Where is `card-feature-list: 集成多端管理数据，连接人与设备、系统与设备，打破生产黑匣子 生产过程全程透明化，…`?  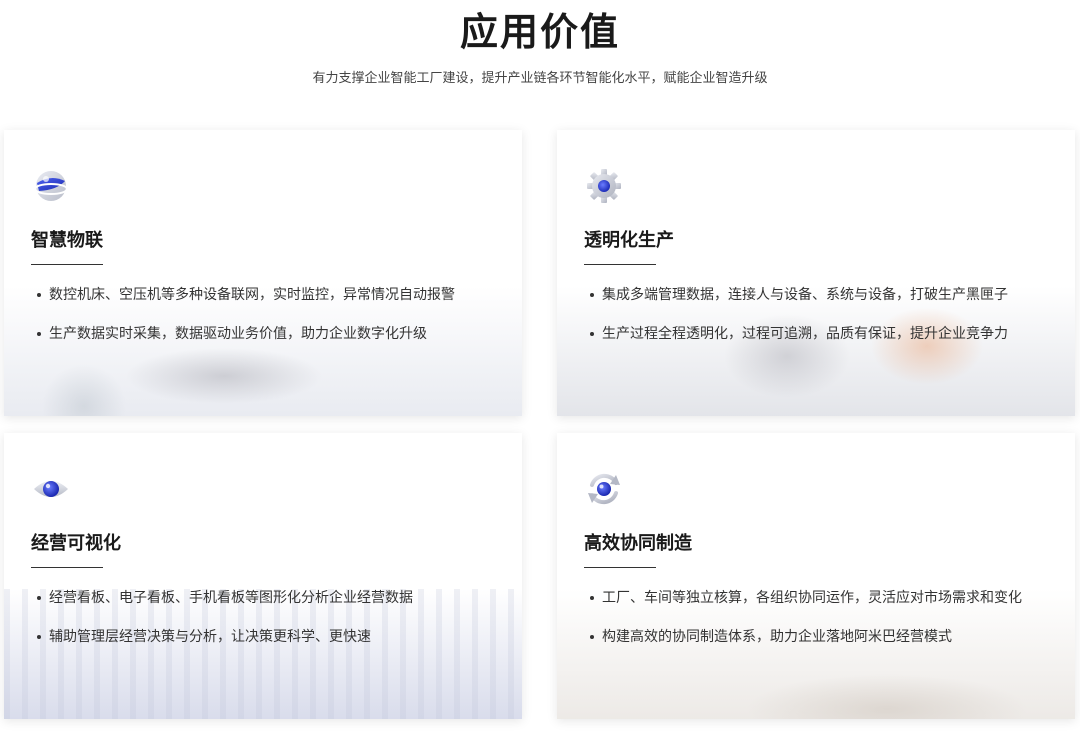
card-feature-list: 集成多端管理数据，连接人与设备、系统与设备，打破生产黑匣子 生产过程全程透明化，… is located at coordinates (829, 314).